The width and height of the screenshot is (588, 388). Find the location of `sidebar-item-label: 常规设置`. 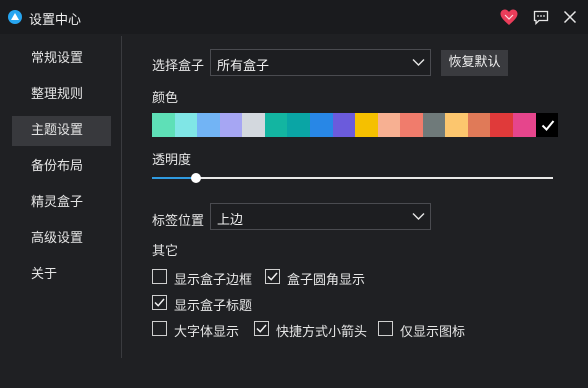

sidebar-item-label: 常规设置 is located at coordinates (57, 58).